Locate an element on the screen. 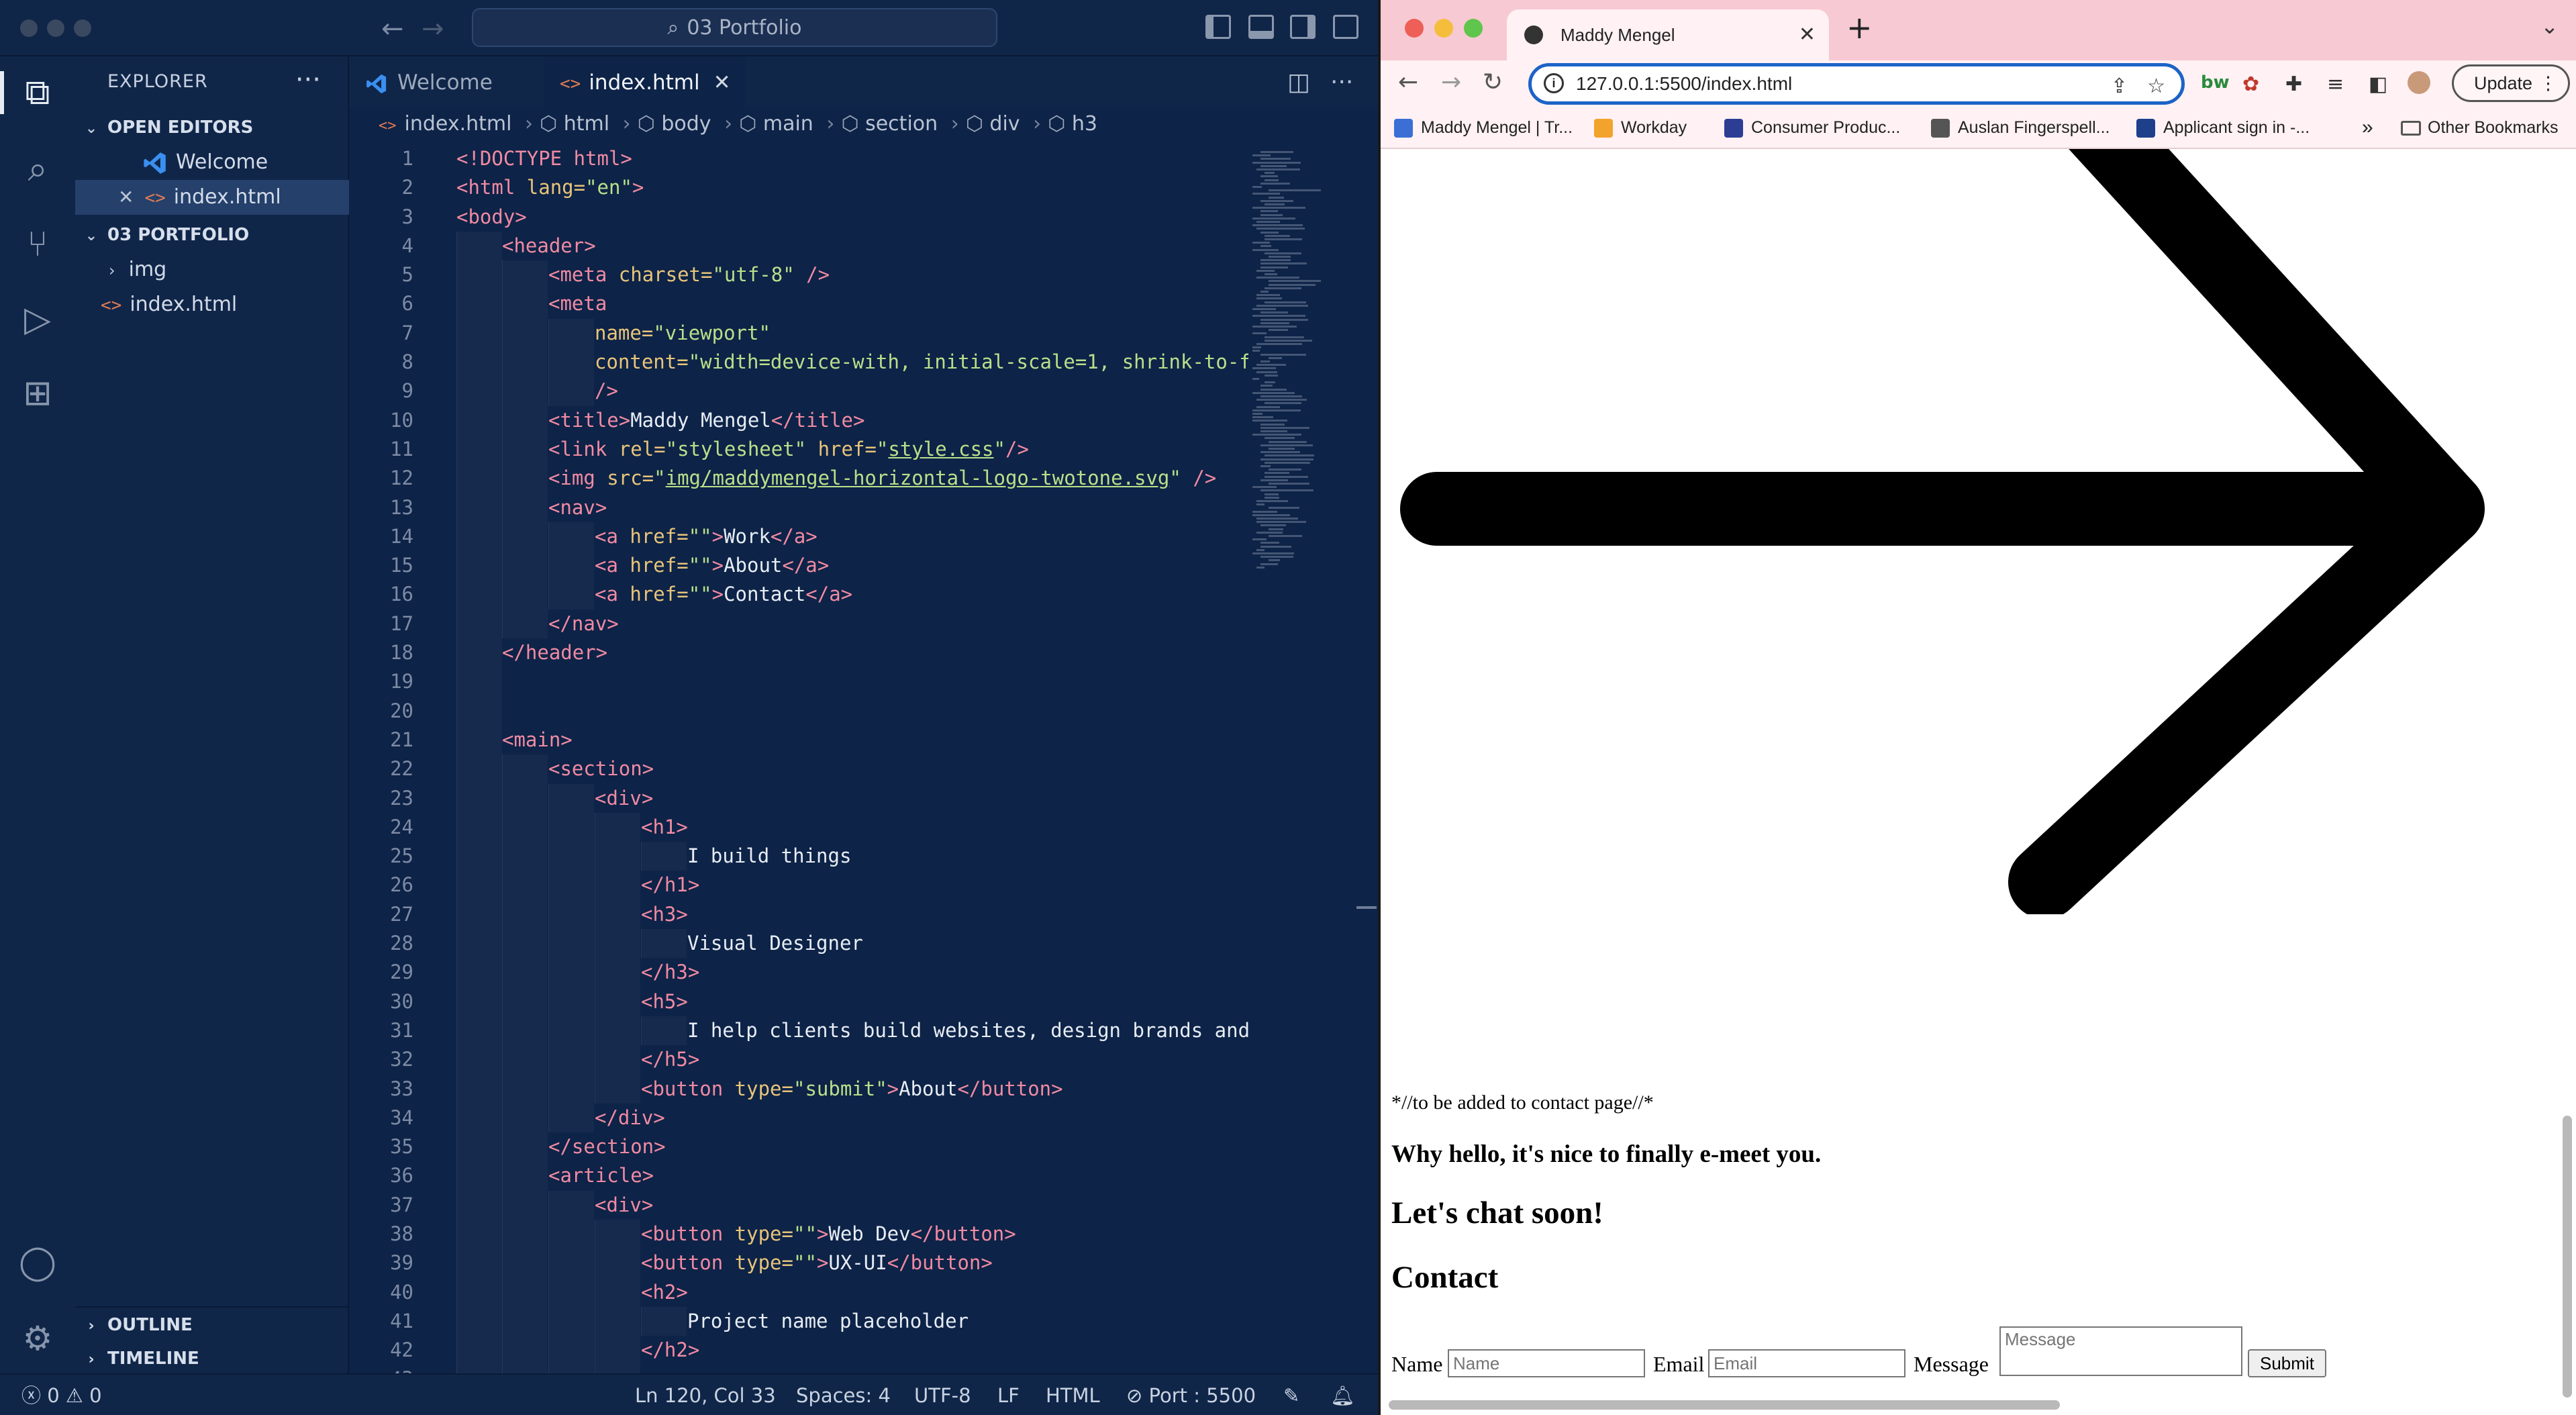  code-text: /> is located at coordinates (606, 391).